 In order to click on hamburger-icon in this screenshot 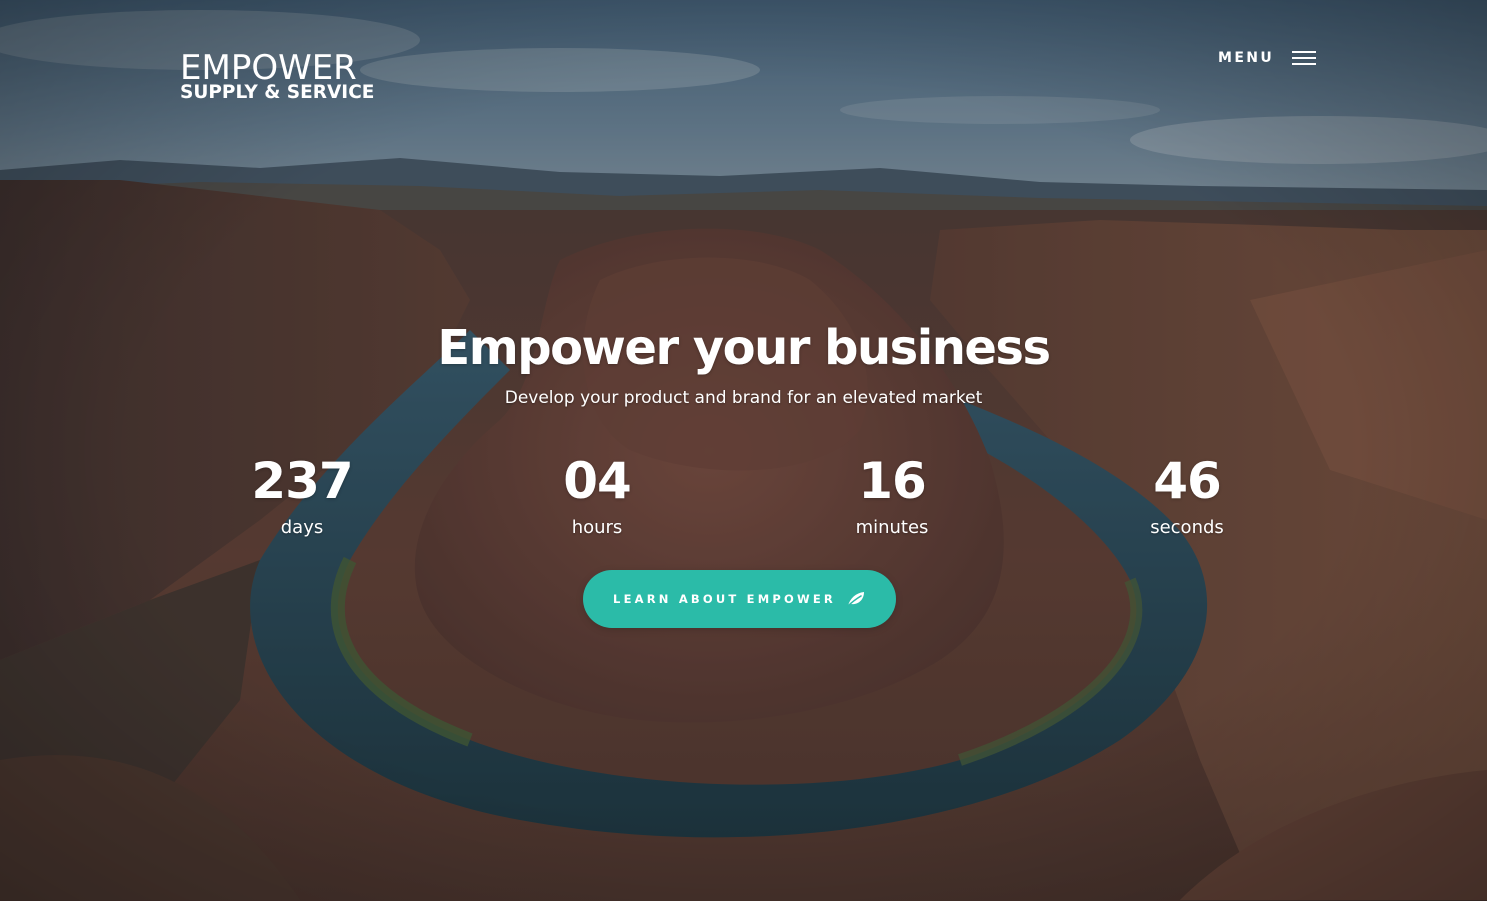, I will do `click(1304, 58)`.